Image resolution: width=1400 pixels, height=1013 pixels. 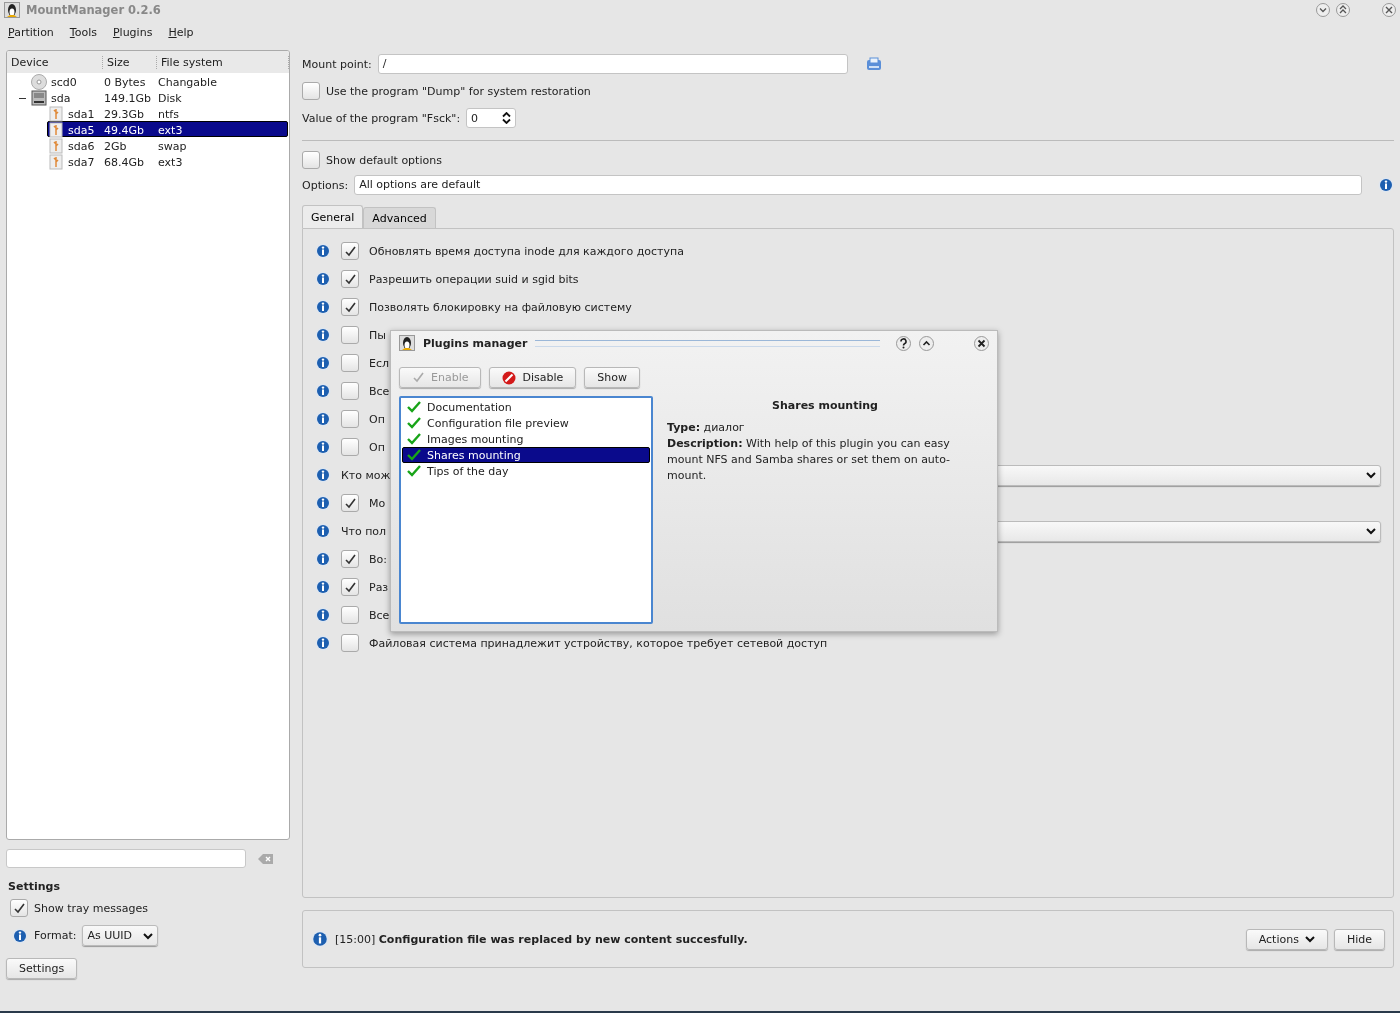 What do you see at coordinates (526, 251) in the screenshot?
I see `option-label: Обновлять время доступа inode для каждого доступа` at bounding box center [526, 251].